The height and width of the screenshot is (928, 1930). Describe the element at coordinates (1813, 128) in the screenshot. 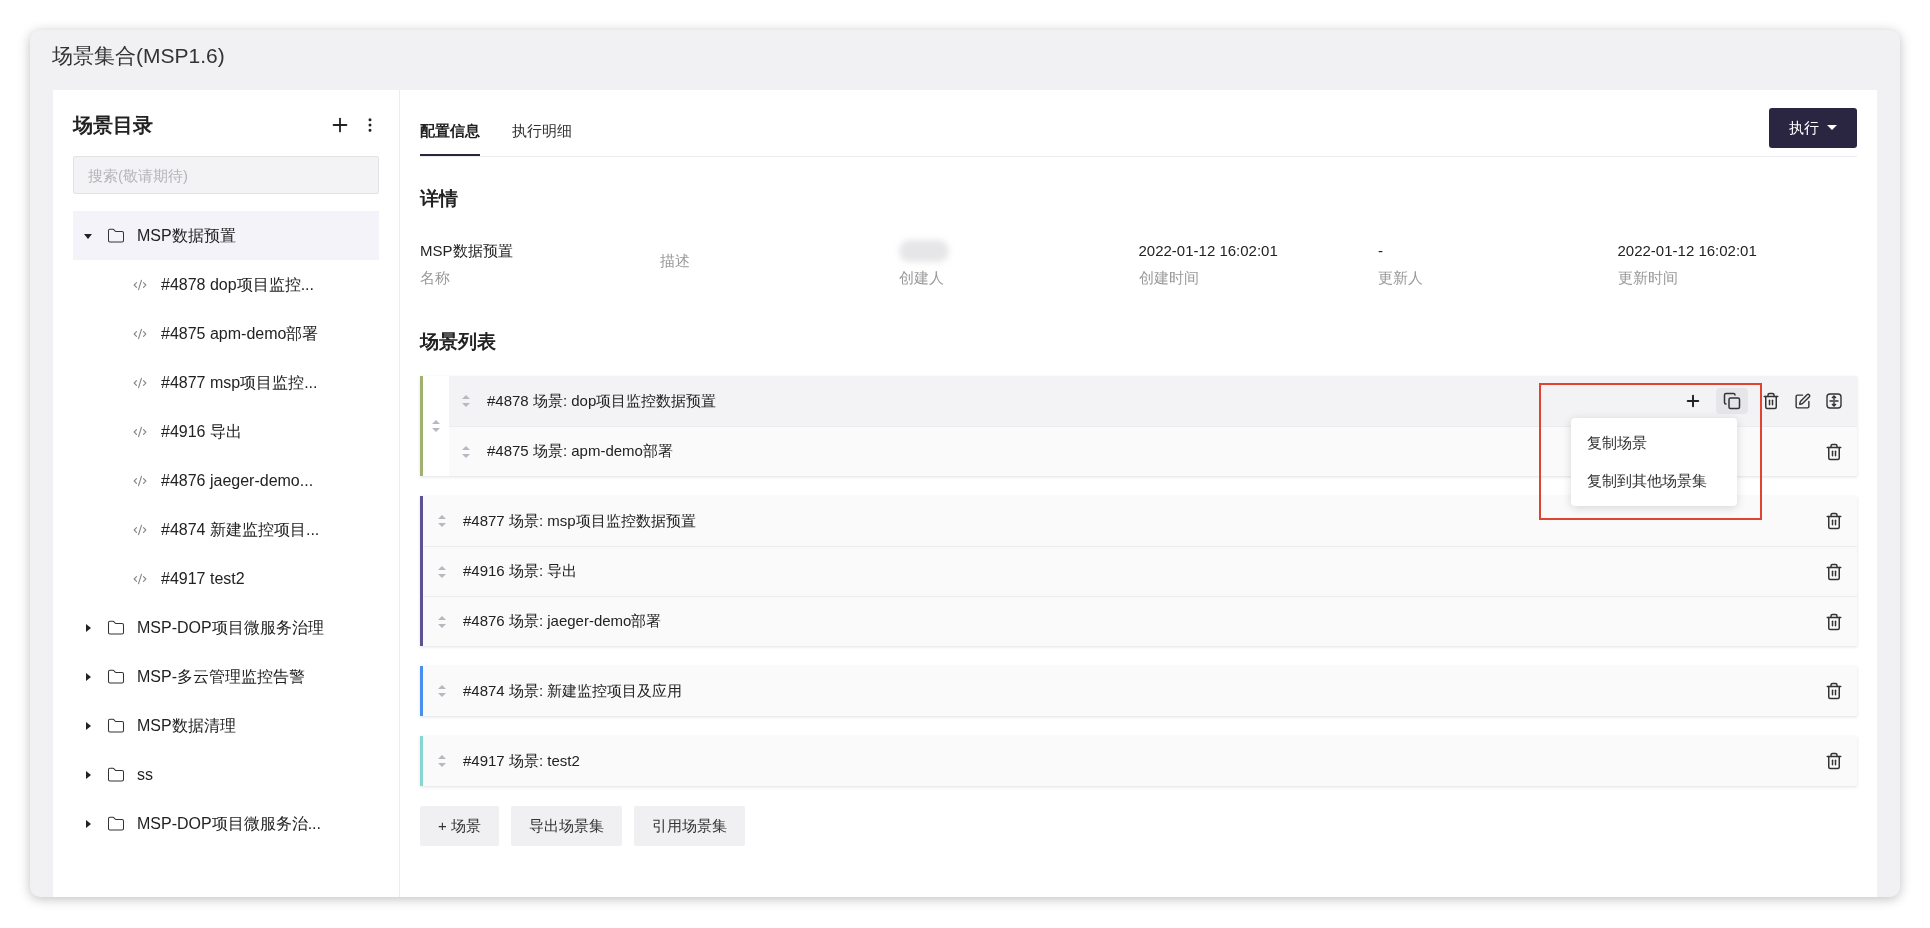

I see `run-button: 执行` at that location.